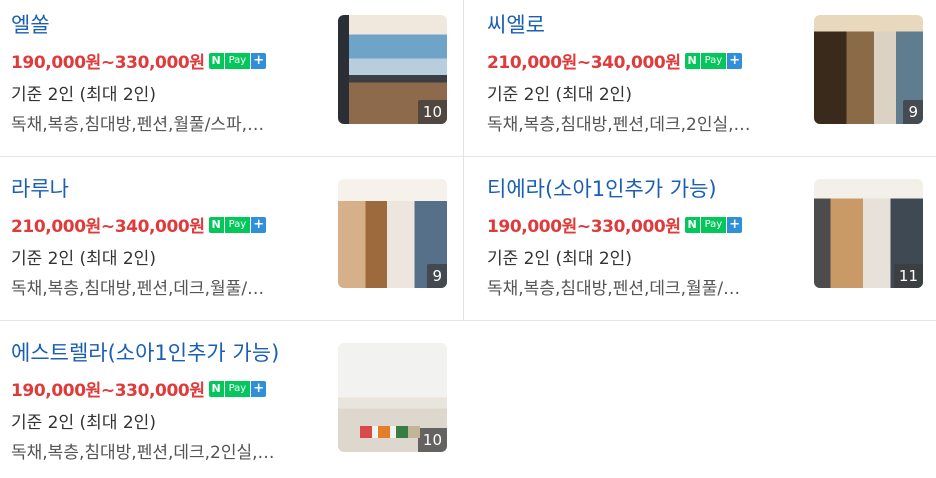 The image size is (936, 478). What do you see at coordinates (868, 233) in the screenshot?
I see `listing-thumbnail: 11` at bounding box center [868, 233].